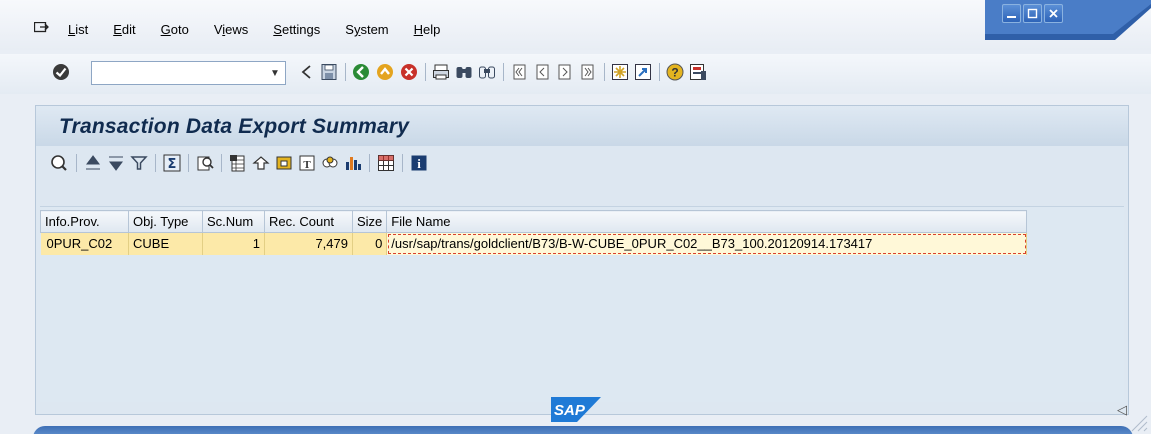  Describe the element at coordinates (296, 29) in the screenshot. I see `menu-settings: Settings` at that location.